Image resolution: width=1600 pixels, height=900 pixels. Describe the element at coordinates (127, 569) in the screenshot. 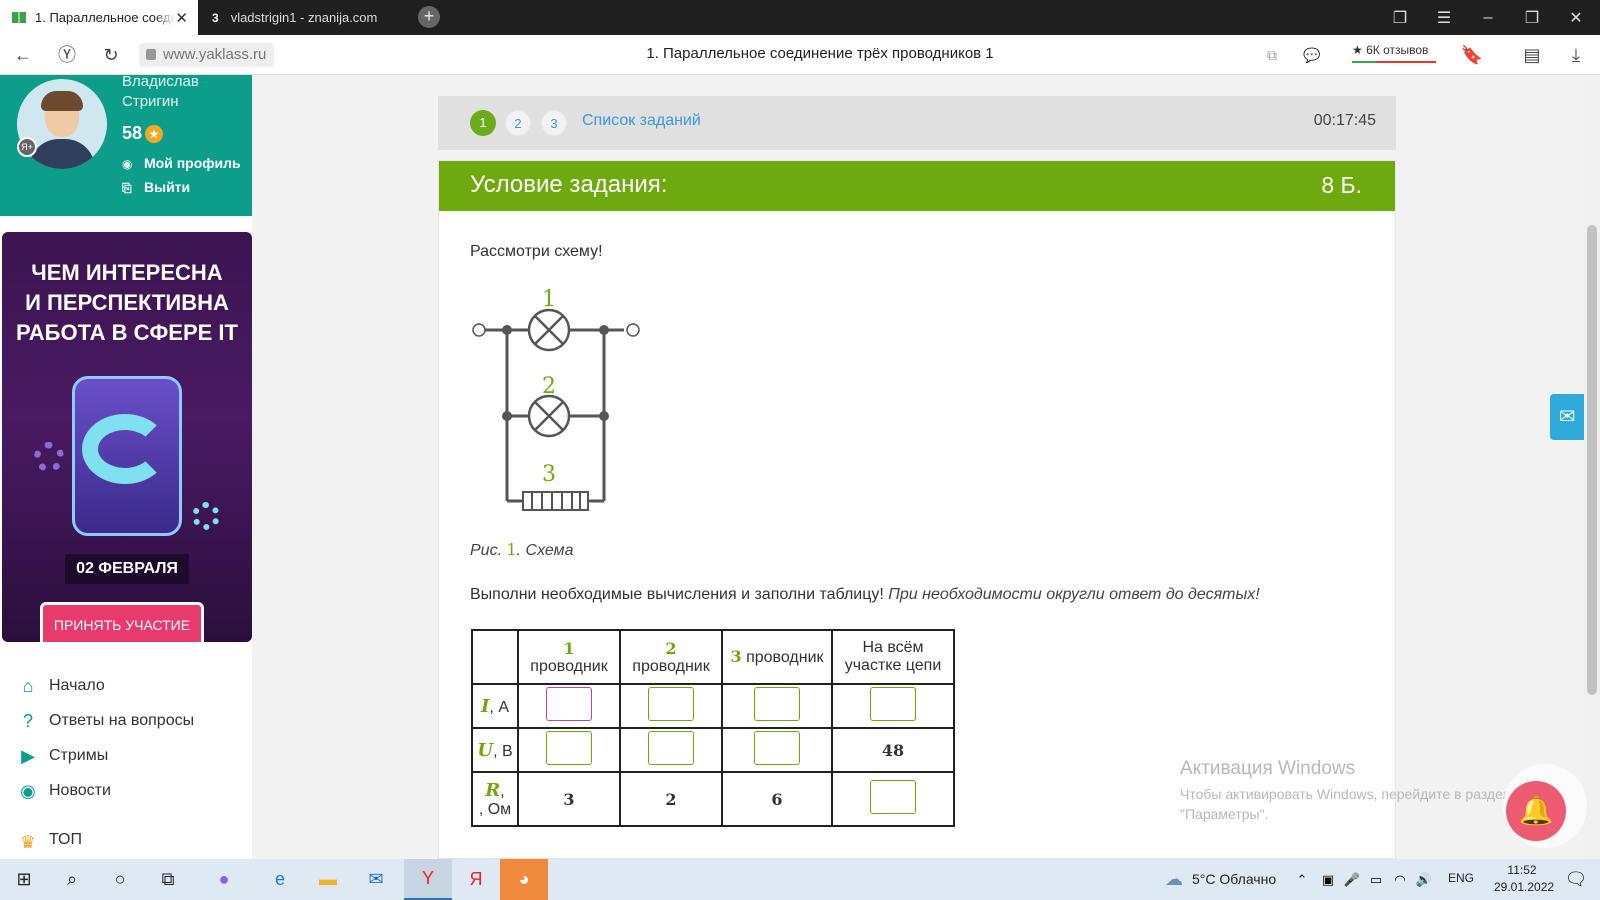

I see `ad-date: 02 ФЕВРАЛЯ` at that location.